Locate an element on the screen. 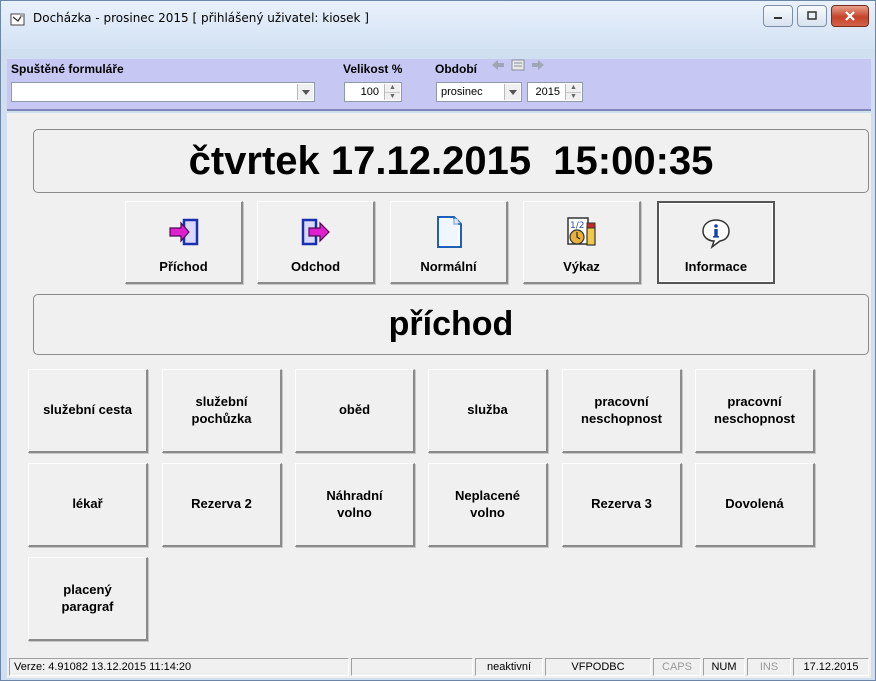 The image size is (876, 681). size-value: 100 is located at coordinates (369, 92).